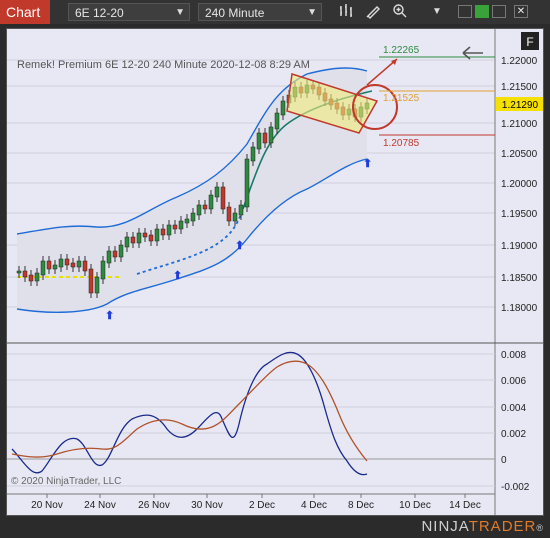  Describe the element at coordinates (513, 434) in the screenshot. I see `oscillator-tick-label: 0.002` at that location.